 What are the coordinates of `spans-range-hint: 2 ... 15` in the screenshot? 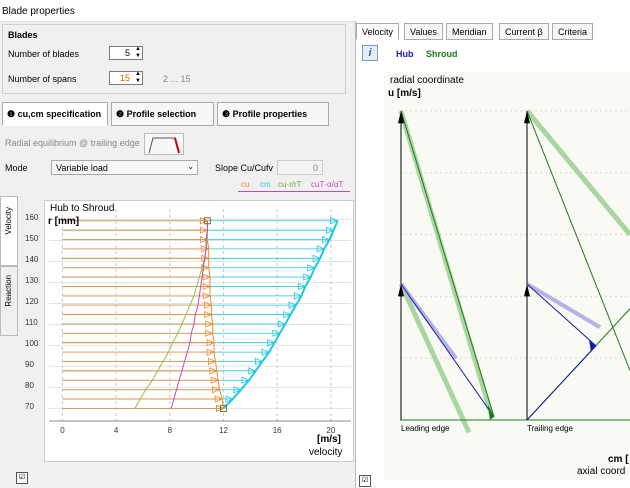 It's located at (177, 79).